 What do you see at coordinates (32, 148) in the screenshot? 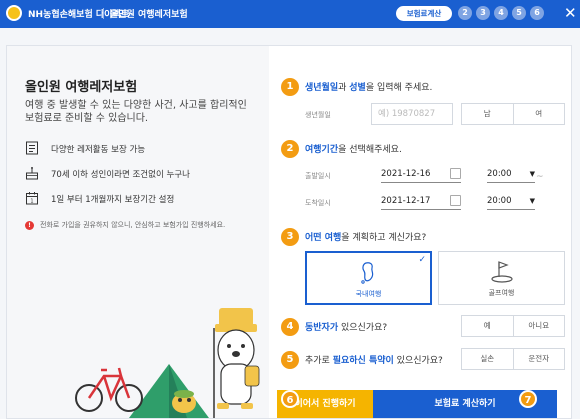
I see `checklist-icon` at bounding box center [32, 148].